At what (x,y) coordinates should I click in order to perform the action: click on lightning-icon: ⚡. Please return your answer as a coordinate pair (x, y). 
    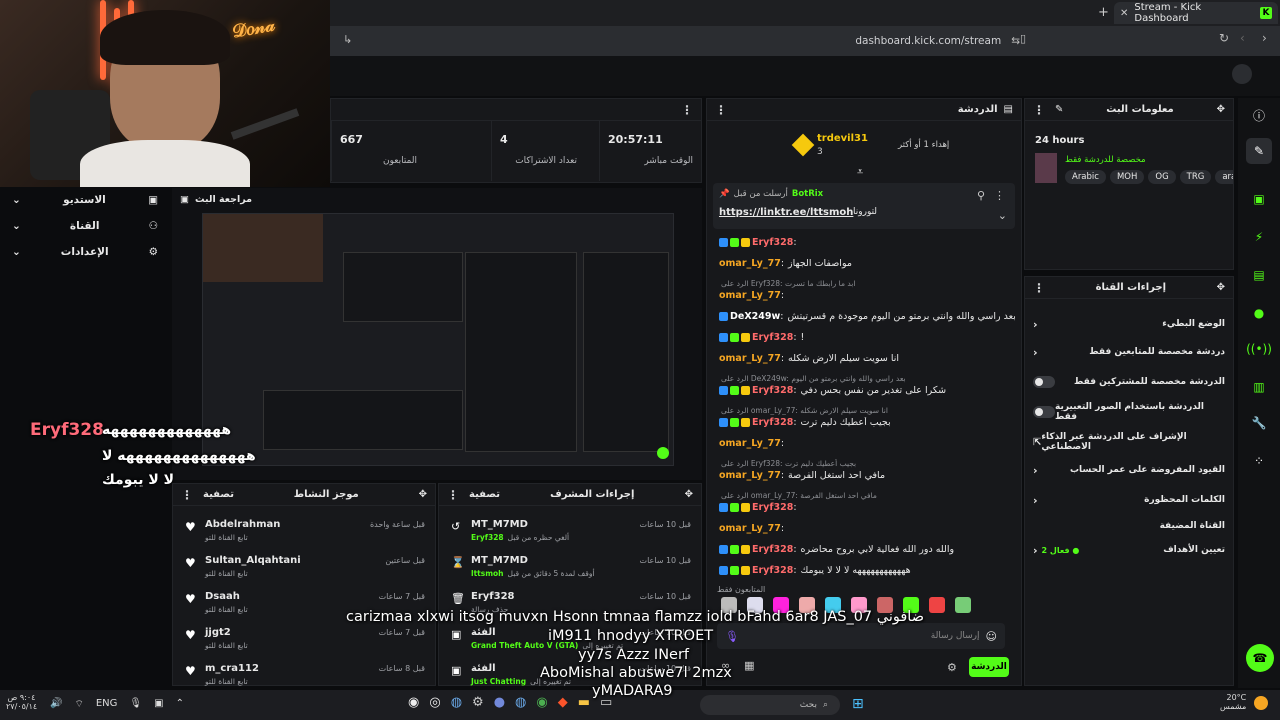
    Looking at the image, I should click on (1259, 237).